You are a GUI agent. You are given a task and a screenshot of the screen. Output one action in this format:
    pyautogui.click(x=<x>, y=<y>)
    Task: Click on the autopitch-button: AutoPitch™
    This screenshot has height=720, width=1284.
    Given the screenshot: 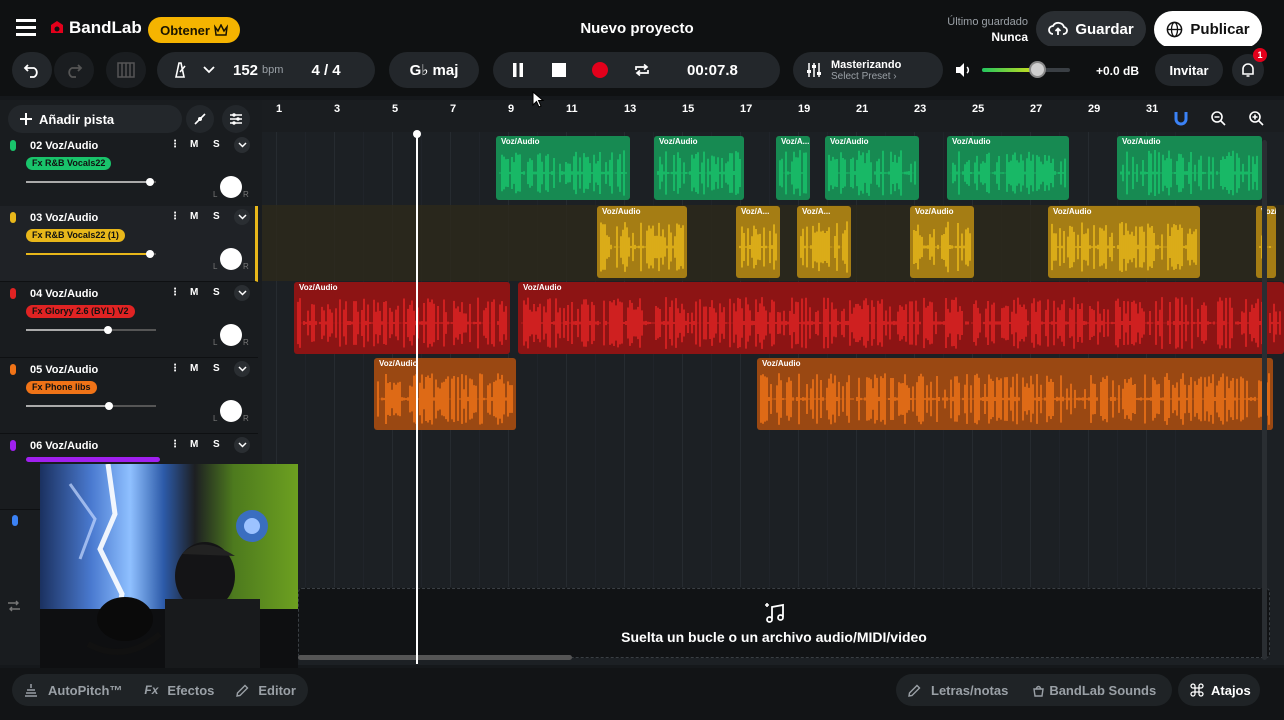 What is the action you would take?
    pyautogui.click(x=73, y=690)
    